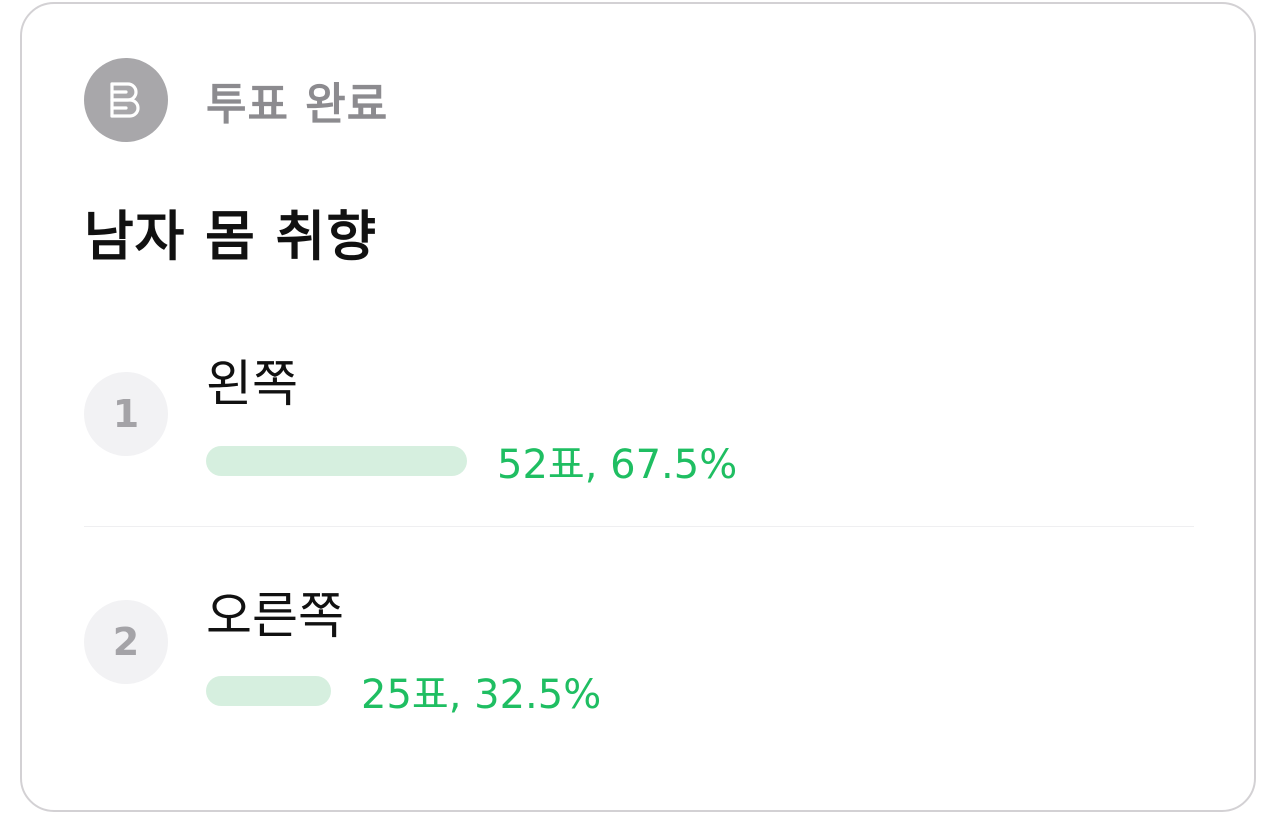 This screenshot has height=822, width=1280. I want to click on status-row: 투표 완료, so click(236, 100).